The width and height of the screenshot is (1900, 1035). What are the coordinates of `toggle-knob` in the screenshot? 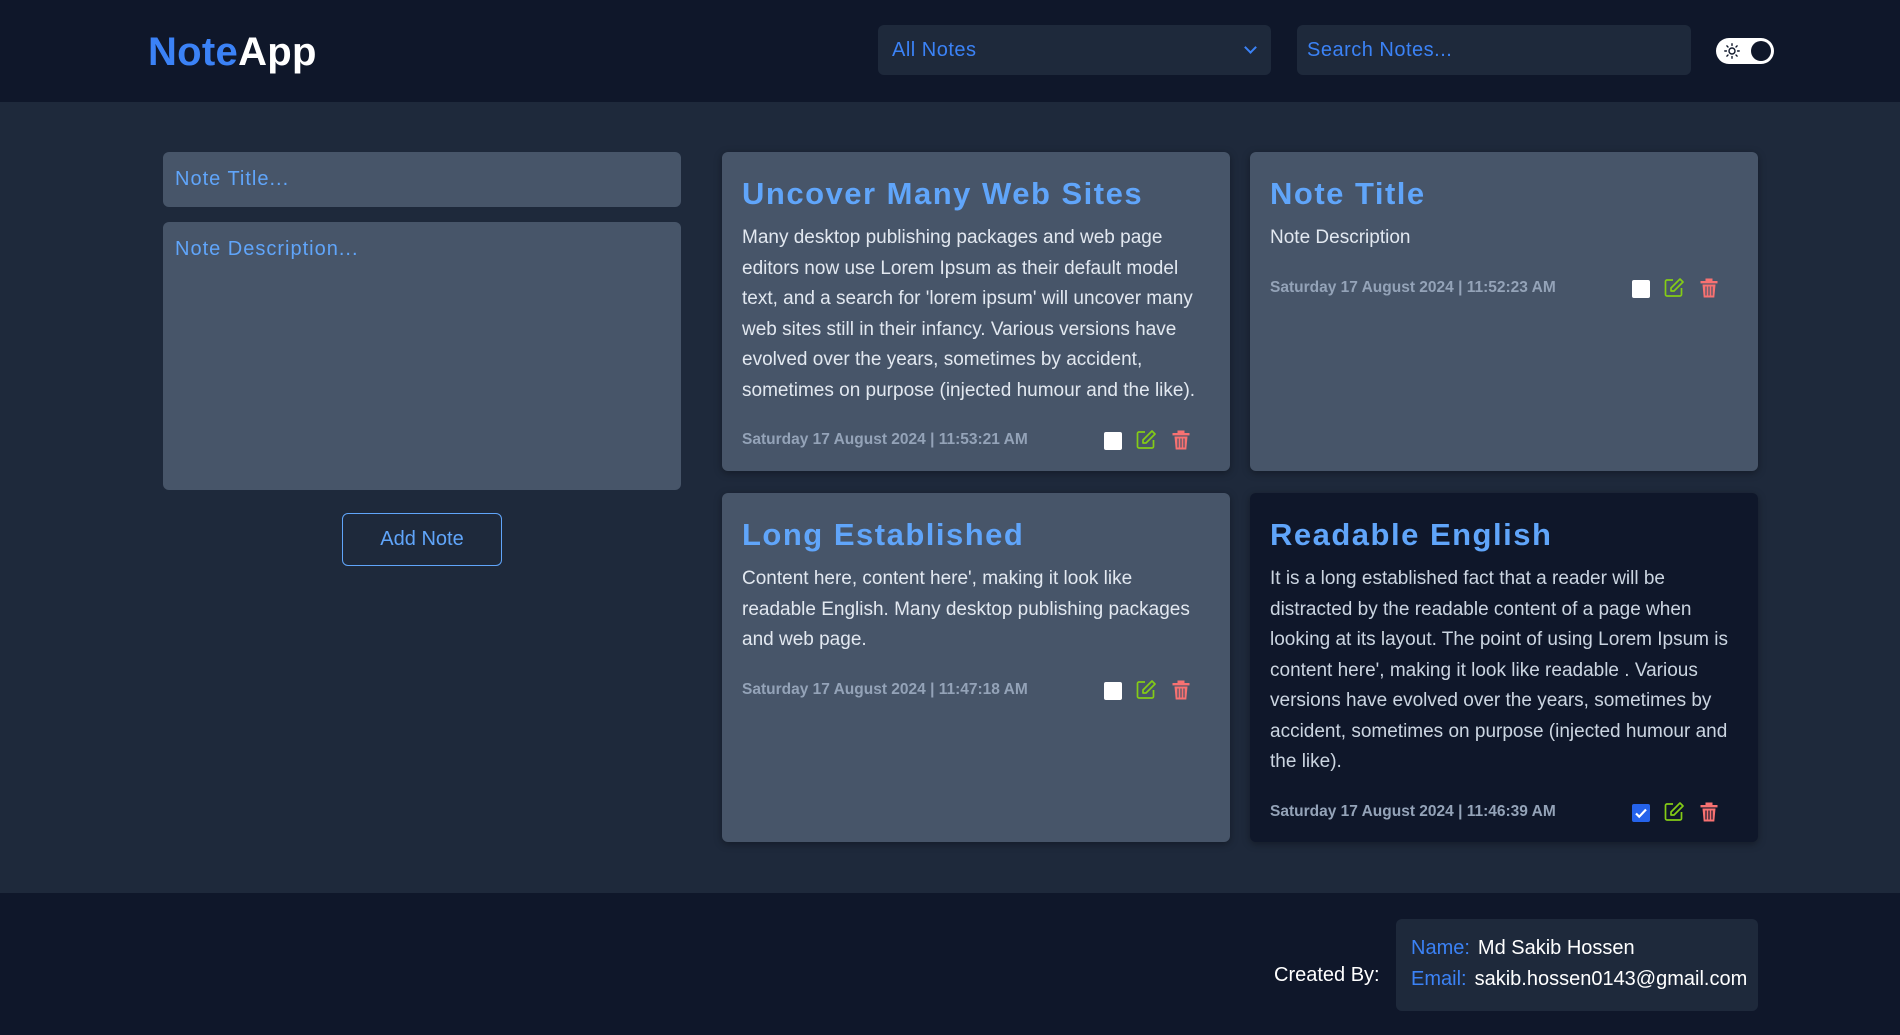 It's located at (1761, 51).